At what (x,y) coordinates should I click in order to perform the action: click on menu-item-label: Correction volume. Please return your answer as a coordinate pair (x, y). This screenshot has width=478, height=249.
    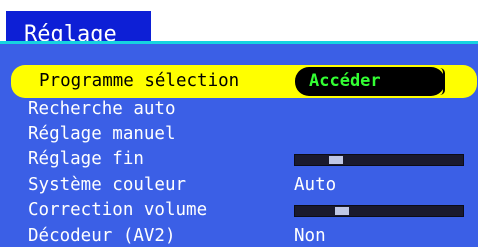
    Looking at the image, I should click on (118, 210).